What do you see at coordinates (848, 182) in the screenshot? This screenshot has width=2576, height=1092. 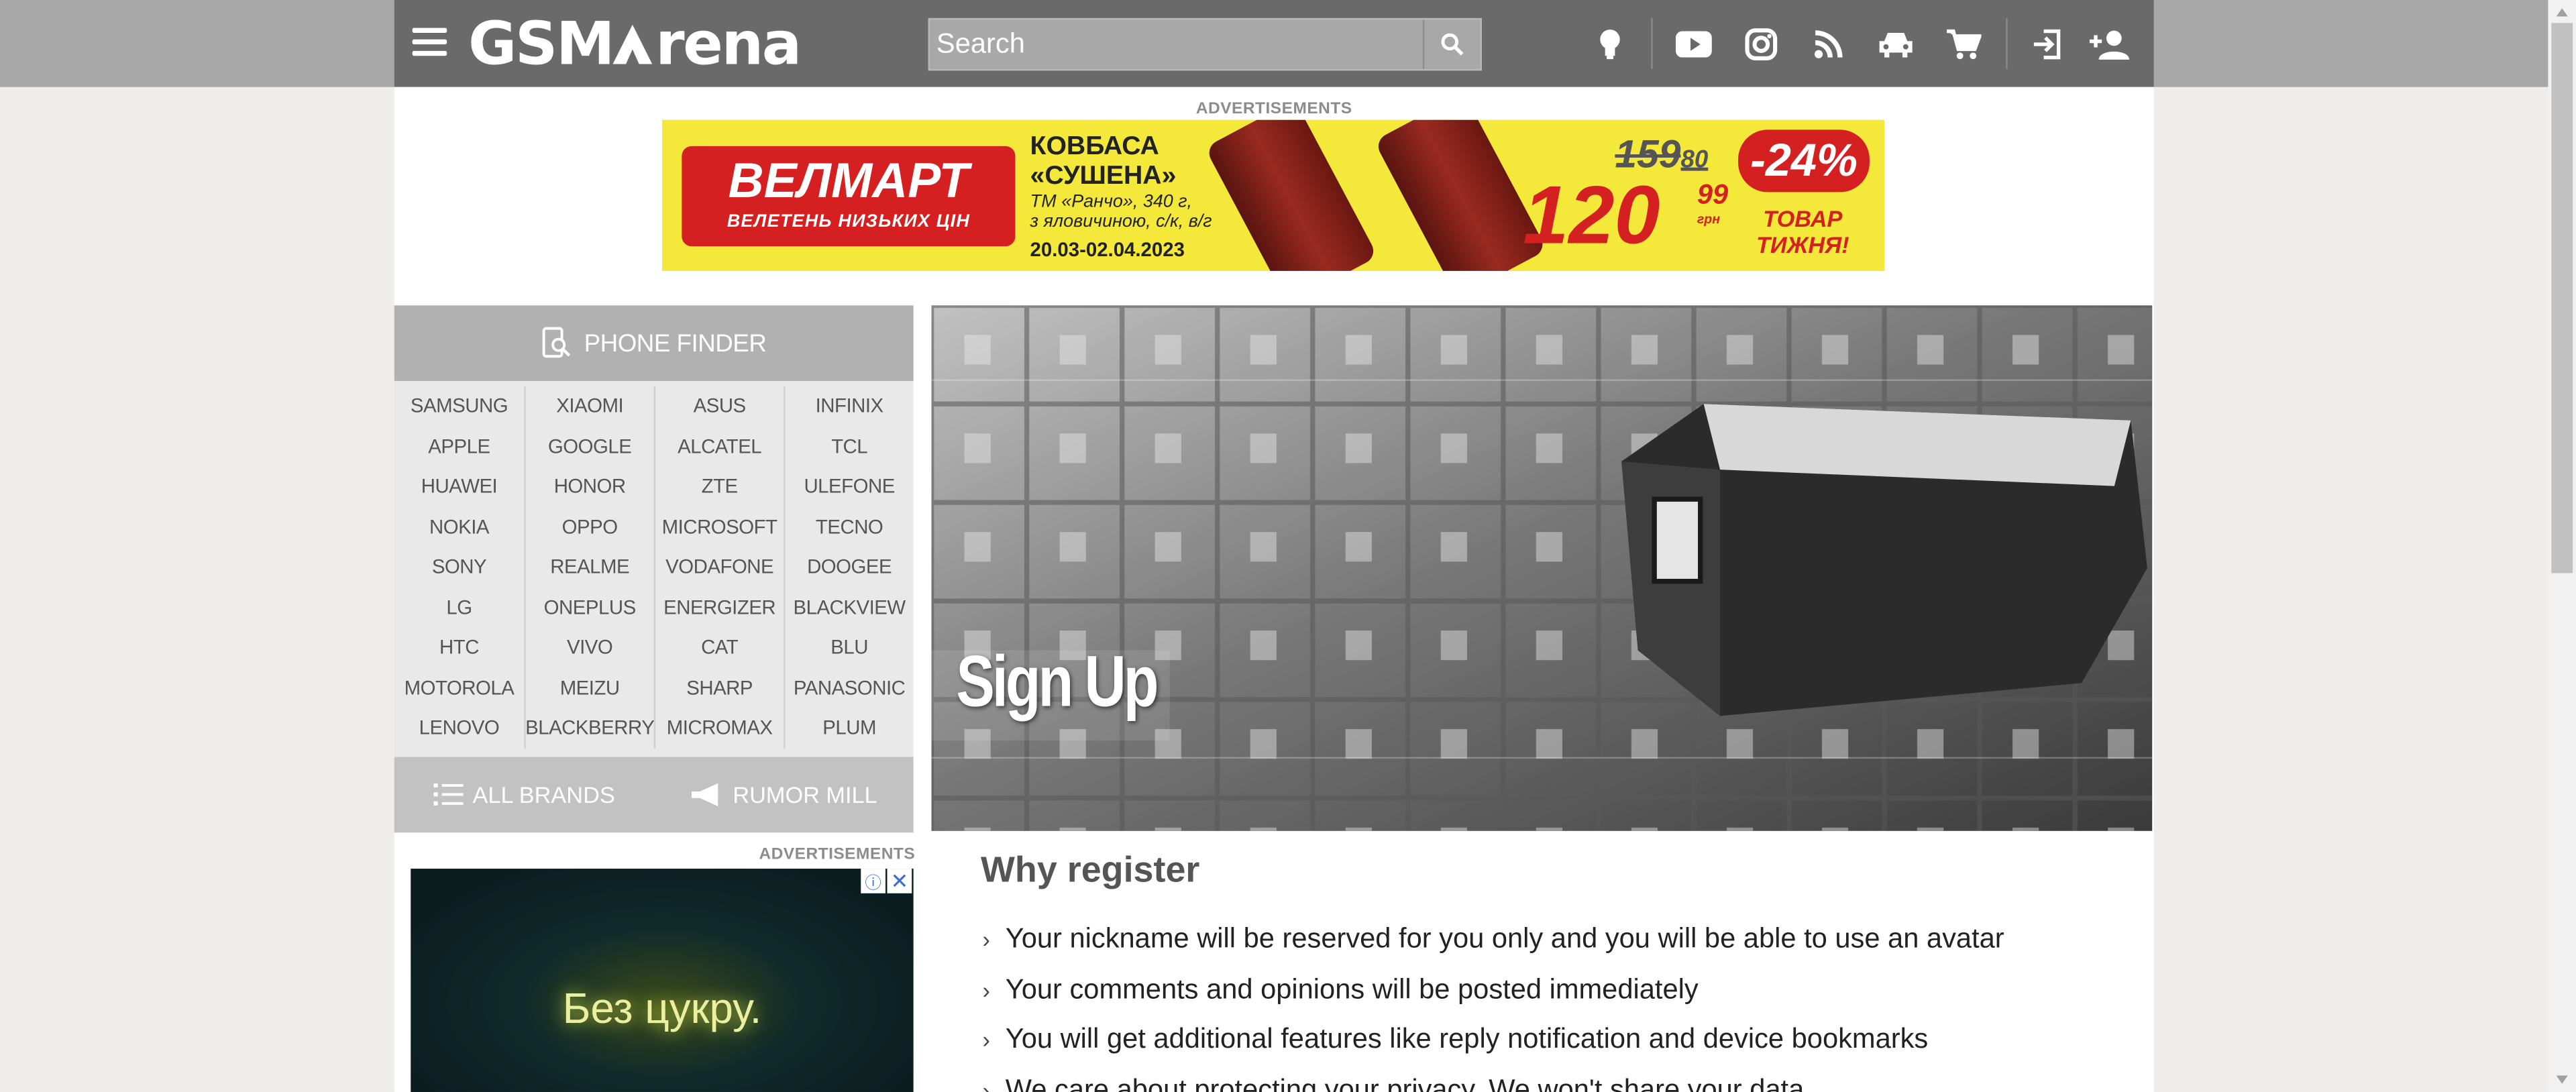 I see `ad-brand-name: ВЕЛМАРТ` at bounding box center [848, 182].